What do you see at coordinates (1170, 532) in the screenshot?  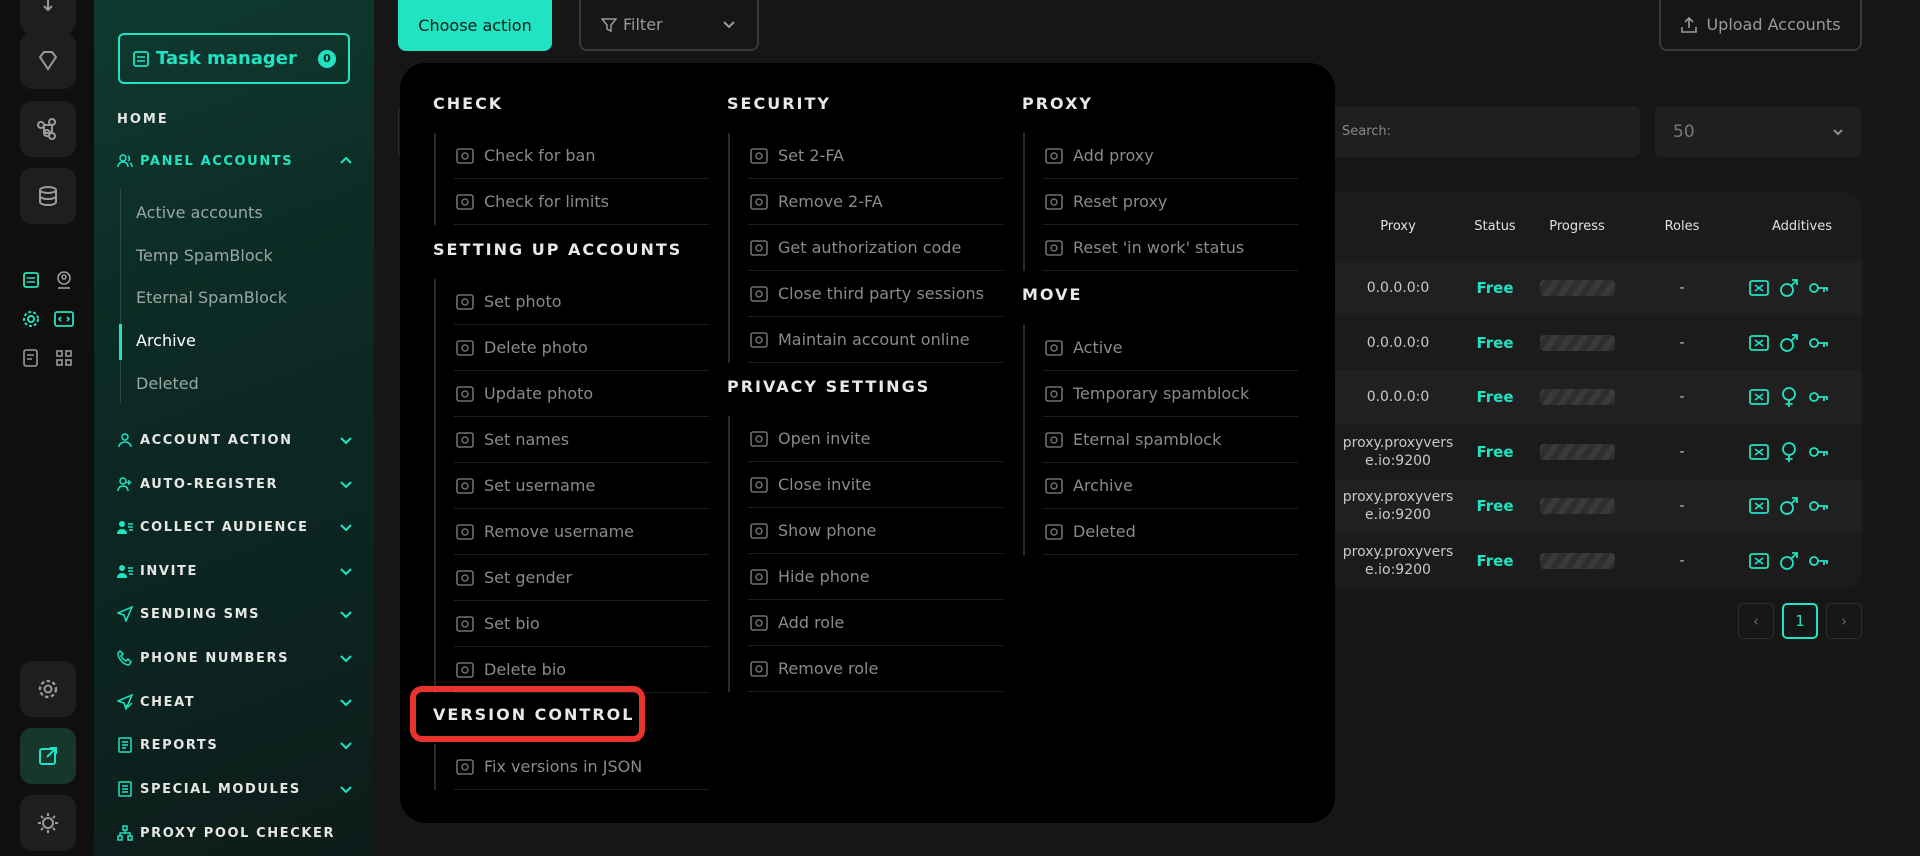 I see `menu-item-deleted: Deleted` at bounding box center [1170, 532].